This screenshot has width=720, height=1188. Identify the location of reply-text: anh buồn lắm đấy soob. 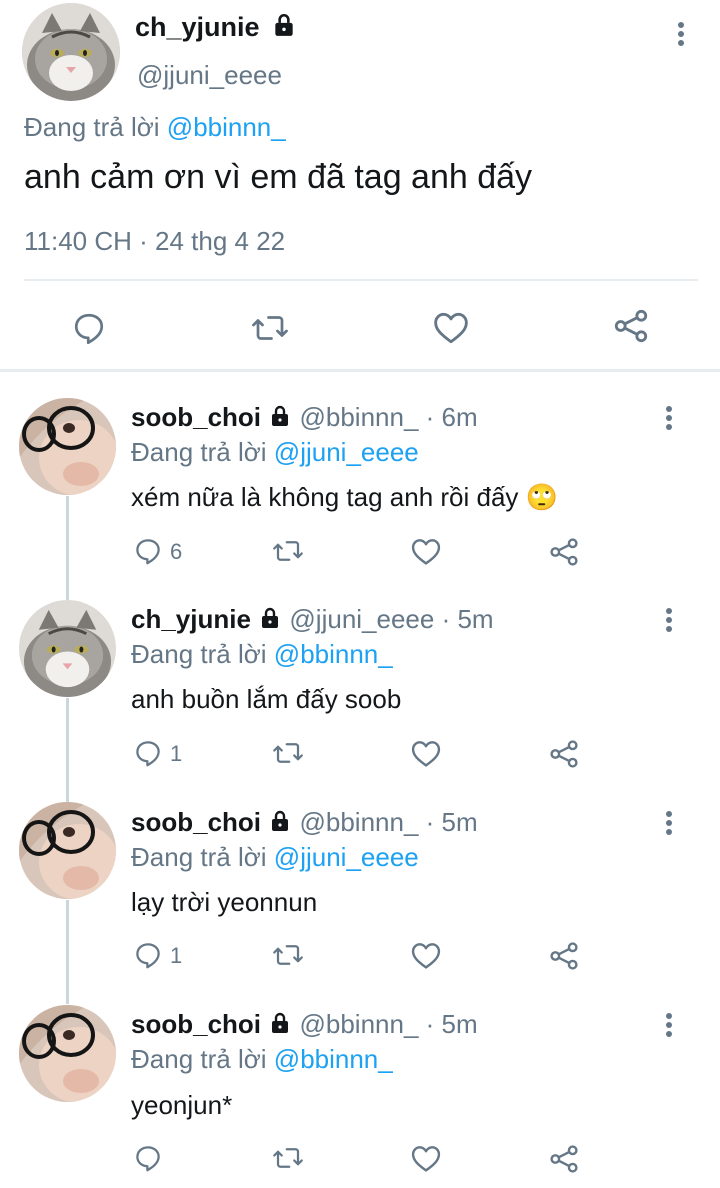
(266, 699).